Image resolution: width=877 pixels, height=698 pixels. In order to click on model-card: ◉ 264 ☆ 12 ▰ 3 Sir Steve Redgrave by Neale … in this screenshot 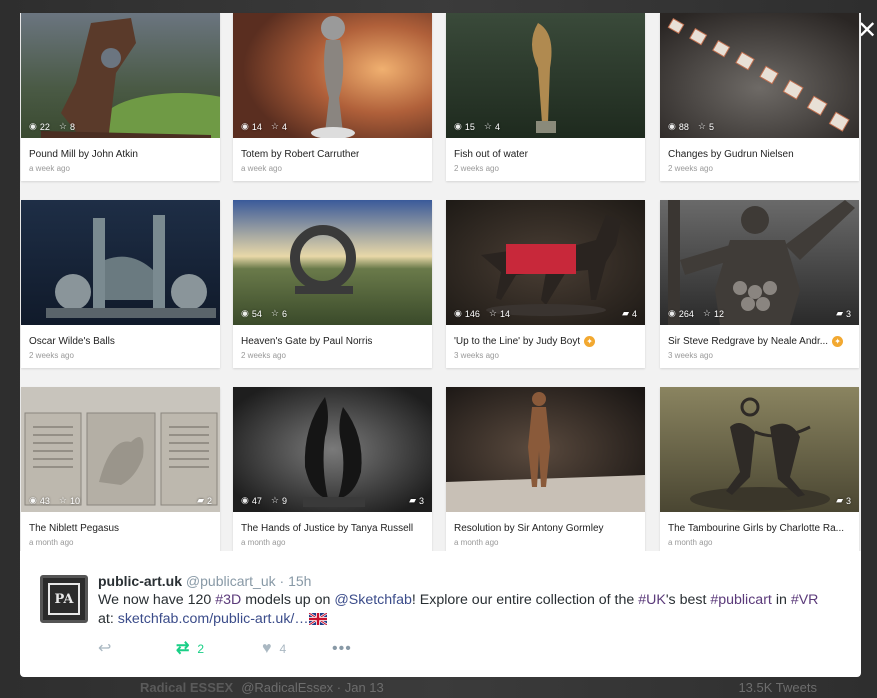, I will do `click(759, 284)`.